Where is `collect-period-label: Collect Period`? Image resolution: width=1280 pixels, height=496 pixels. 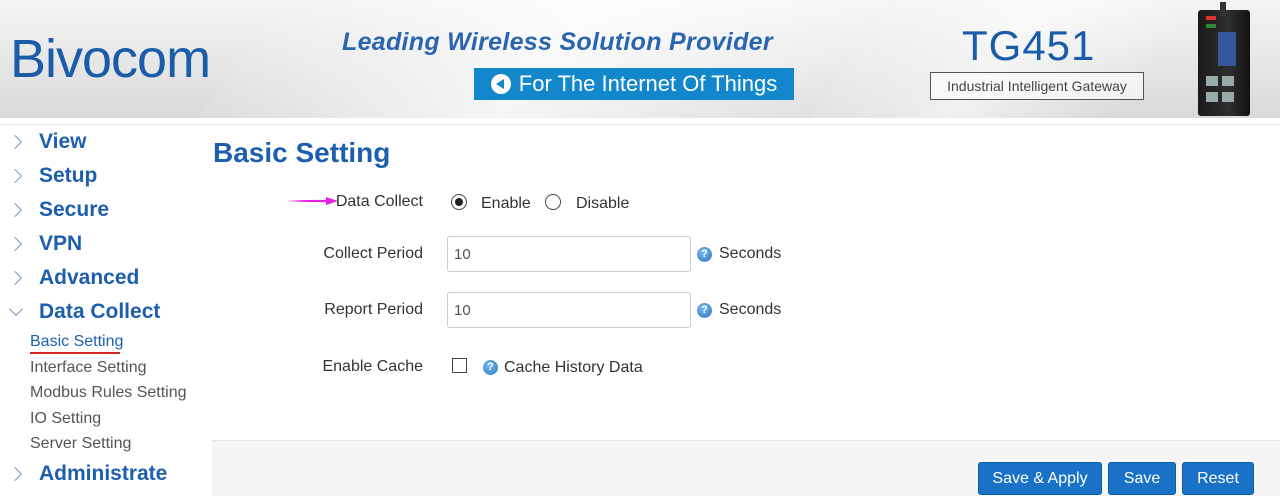
collect-period-label: Collect Period is located at coordinates (373, 253).